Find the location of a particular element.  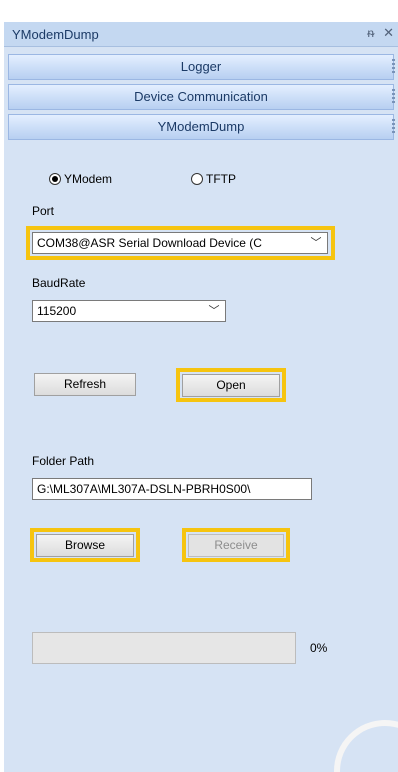

open-button: Open is located at coordinates (231, 385).